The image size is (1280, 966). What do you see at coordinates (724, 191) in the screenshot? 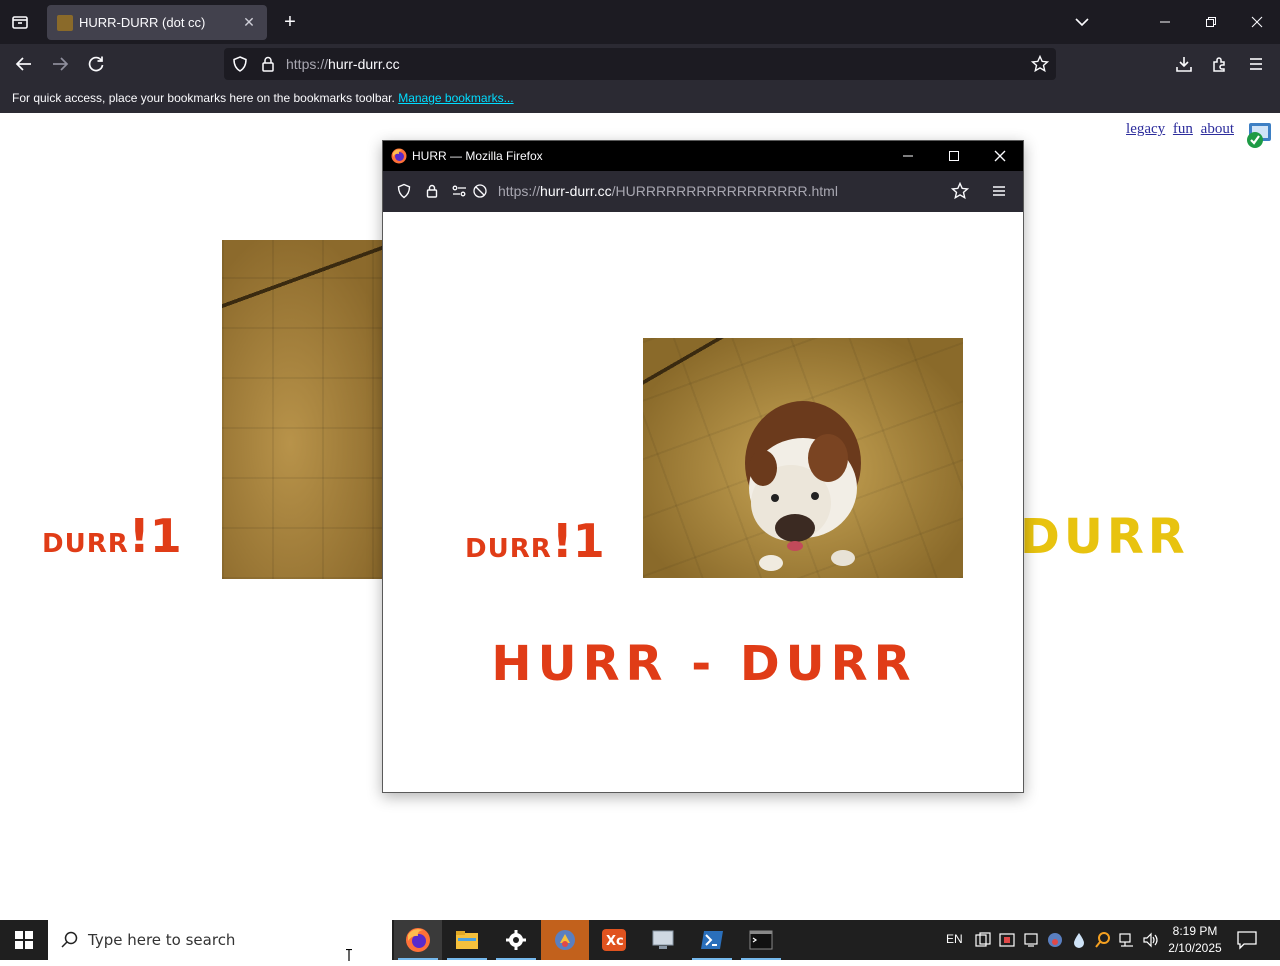
I see `popup-url-path: /HURRRRRRRRRRRRRRRRR.html` at bounding box center [724, 191].